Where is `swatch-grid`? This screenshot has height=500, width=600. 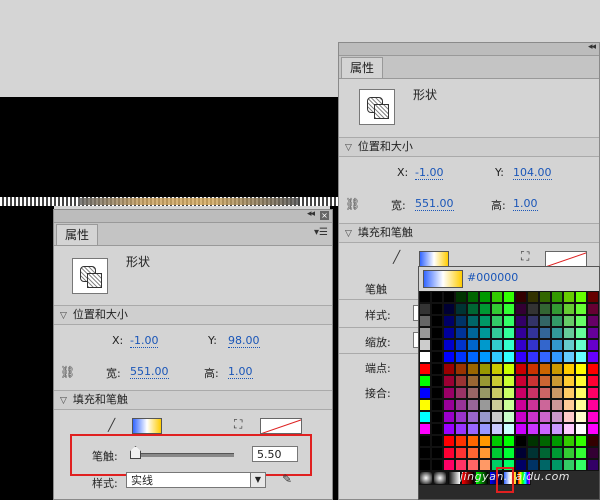 swatch-grid is located at coordinates (509, 381).